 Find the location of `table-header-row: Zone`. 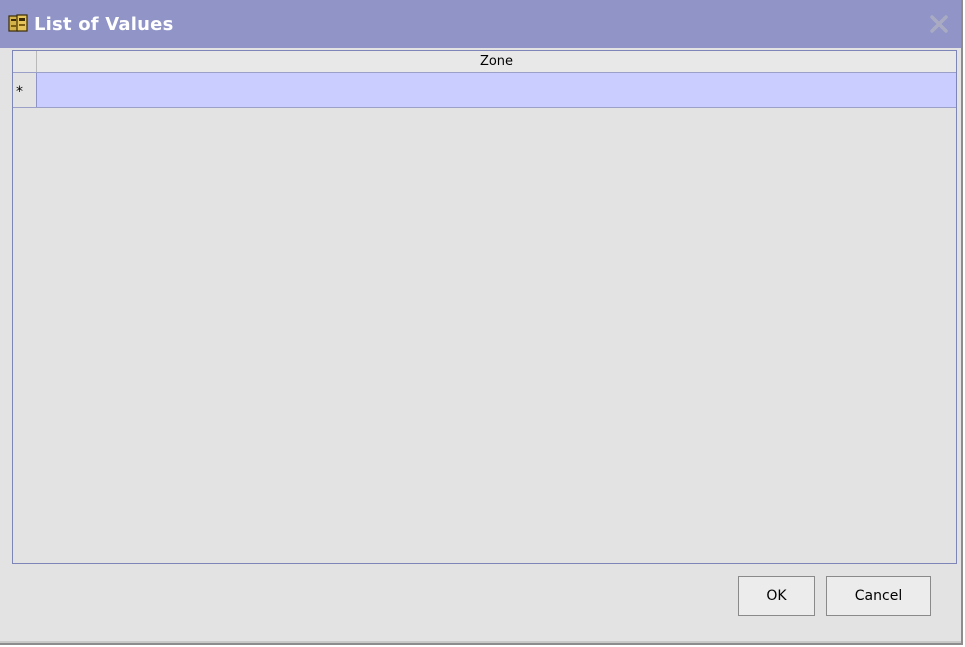

table-header-row: Zone is located at coordinates (484, 62).